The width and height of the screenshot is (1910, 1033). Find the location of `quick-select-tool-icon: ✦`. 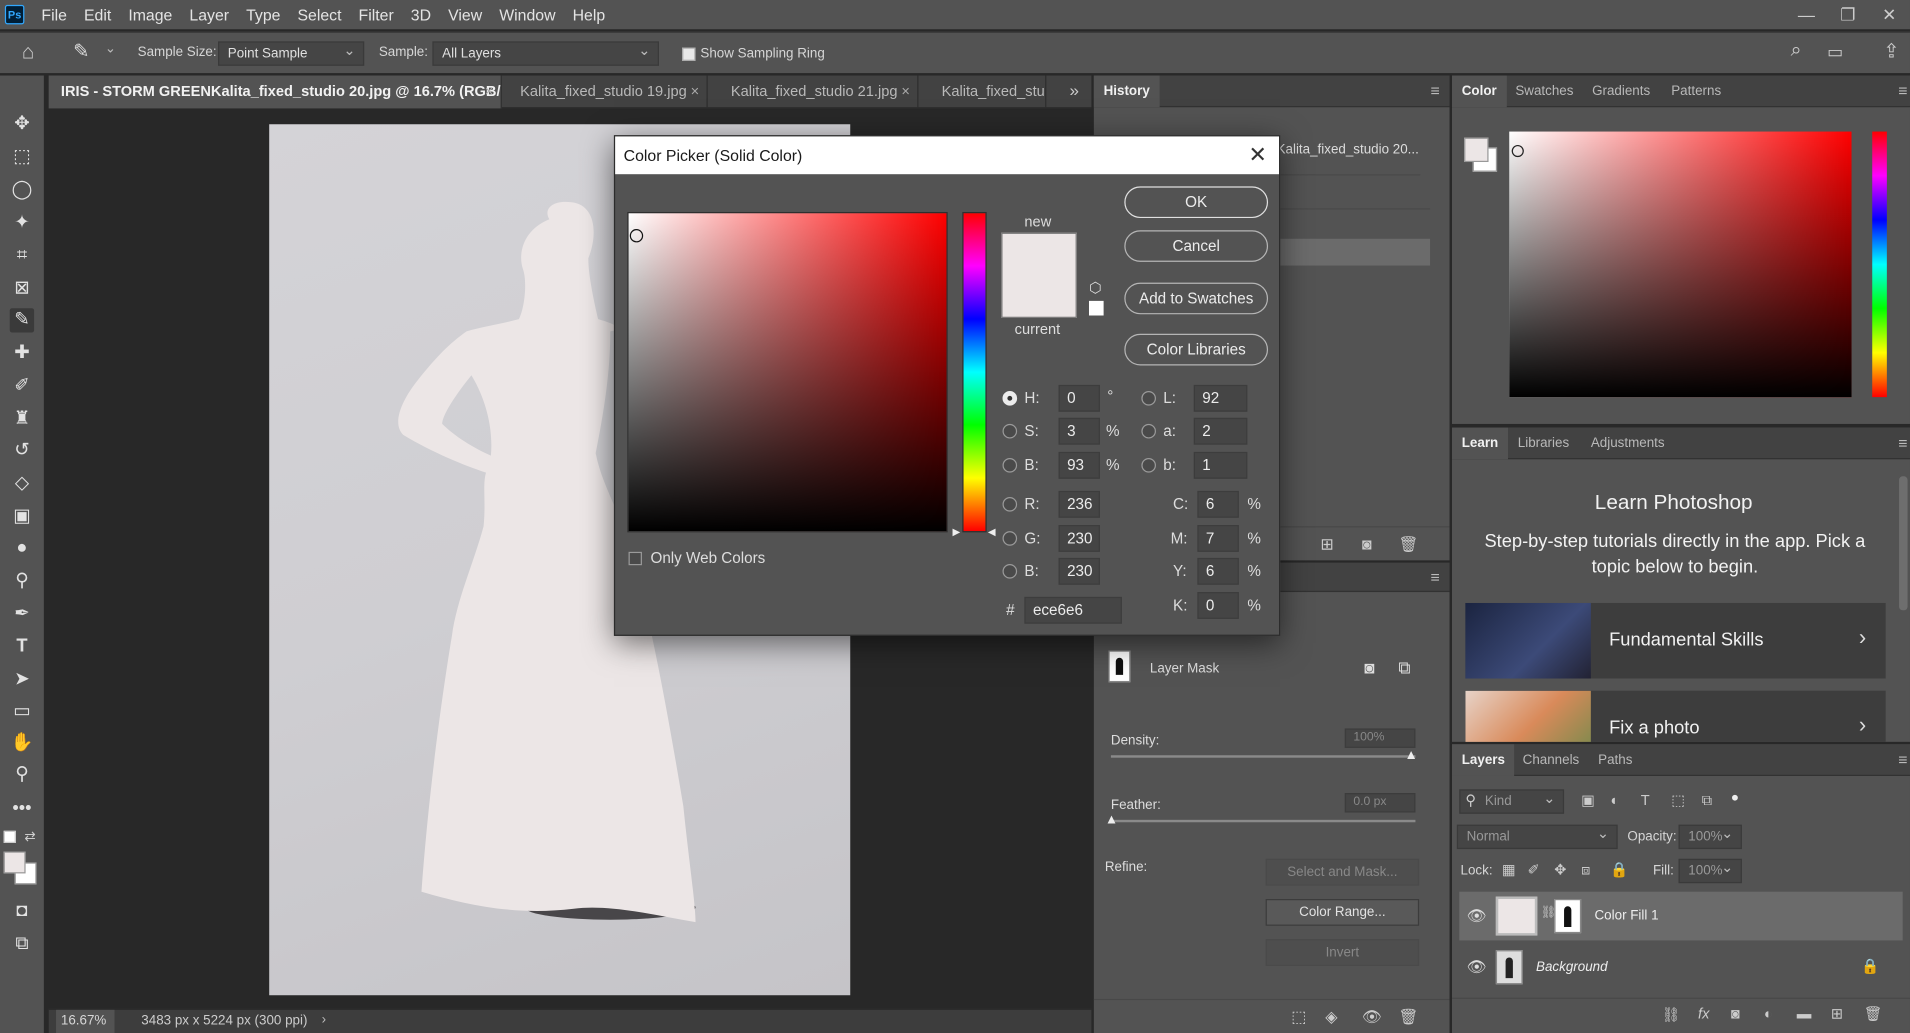

quick-select-tool-icon: ✦ is located at coordinates (22, 223).